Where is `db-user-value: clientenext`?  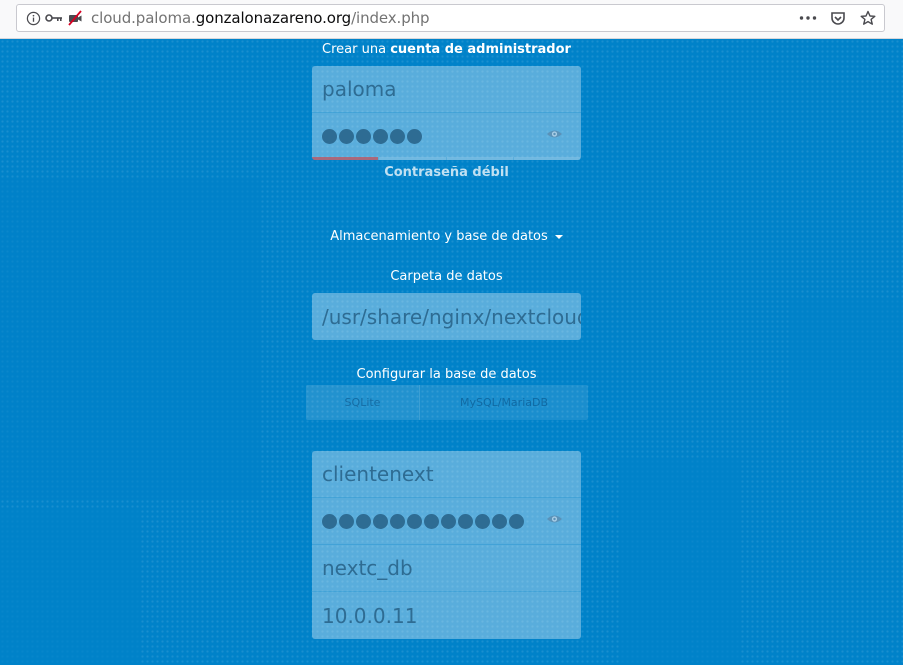
db-user-value: clientenext is located at coordinates (378, 474).